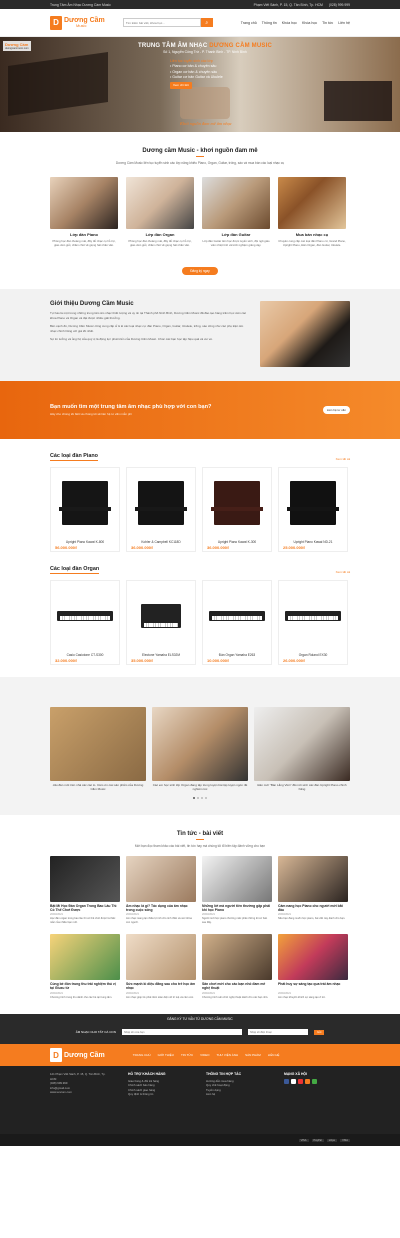 The width and height of the screenshot is (400, 1238). Describe the element at coordinates (200, 271) in the screenshot. I see `register-button: Đăng ký ngay` at that location.